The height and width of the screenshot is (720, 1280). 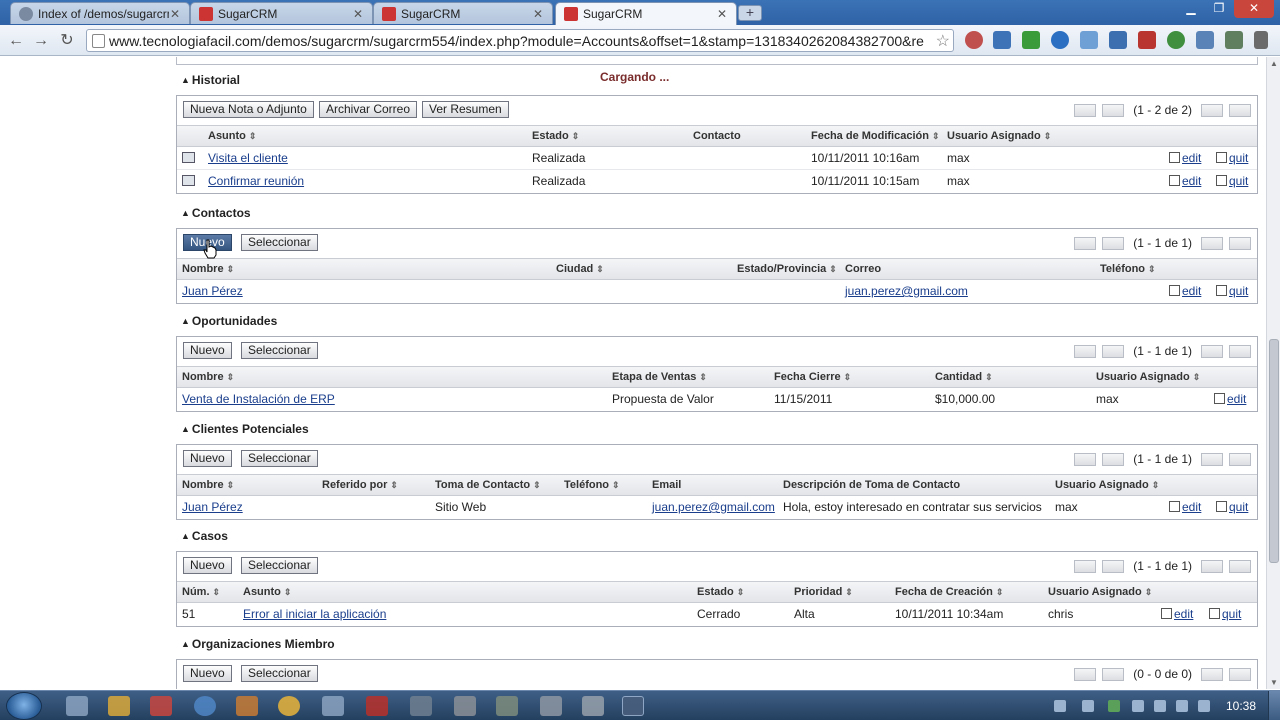 What do you see at coordinates (248, 109) in the screenshot?
I see `new-note-button: Nueva Nota o Adjunto` at bounding box center [248, 109].